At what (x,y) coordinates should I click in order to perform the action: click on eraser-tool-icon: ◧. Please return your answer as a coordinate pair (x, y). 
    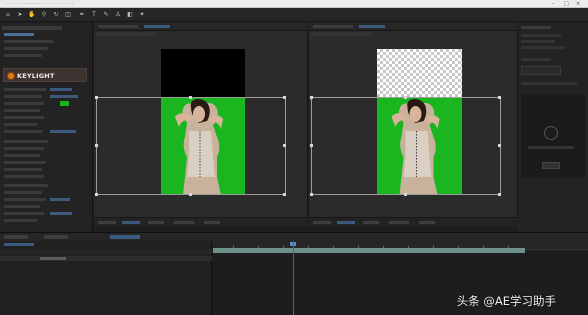
    Looking at the image, I should click on (130, 15).